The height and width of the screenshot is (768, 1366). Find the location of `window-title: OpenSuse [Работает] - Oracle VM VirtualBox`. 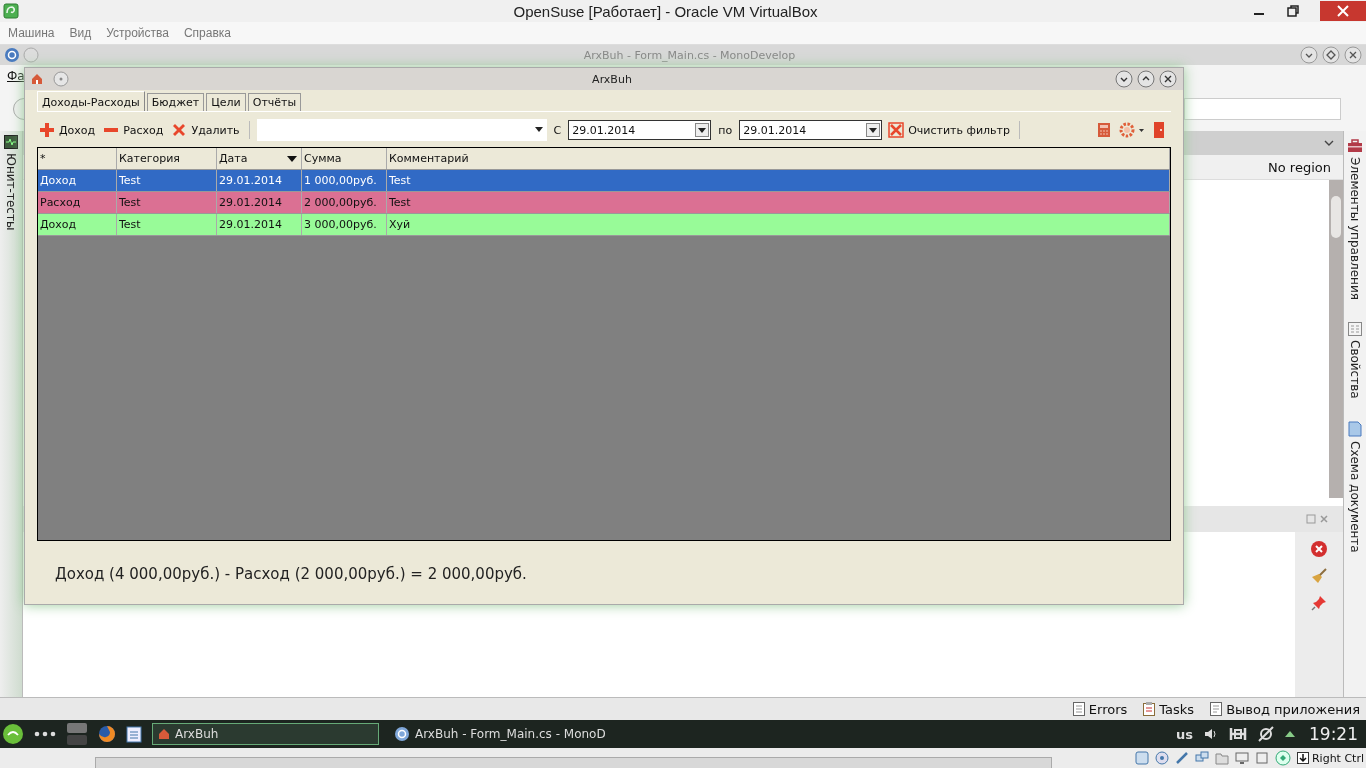

window-title: OpenSuse [Работает] - Oracle VM VirtualBox is located at coordinates (665, 11).